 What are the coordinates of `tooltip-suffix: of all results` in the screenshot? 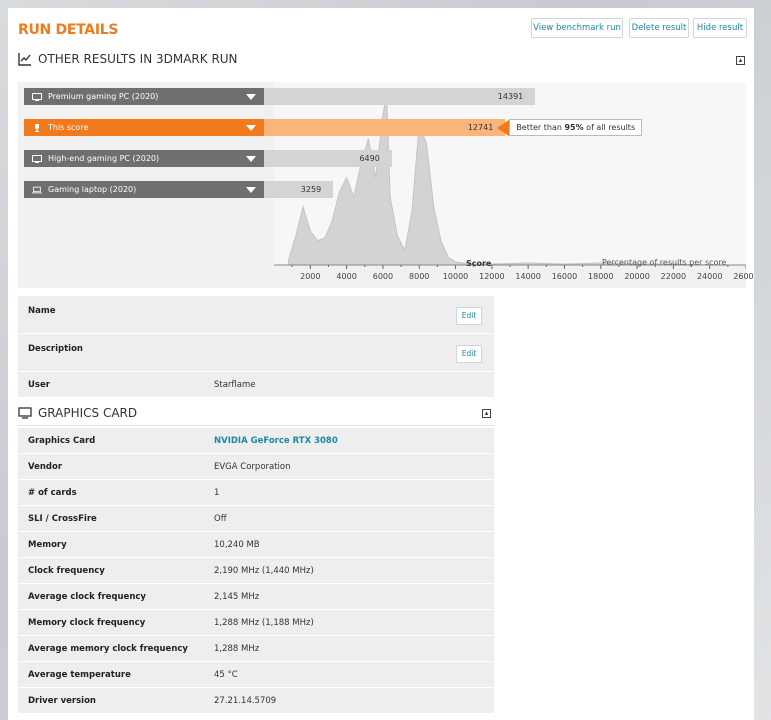 It's located at (609, 127).